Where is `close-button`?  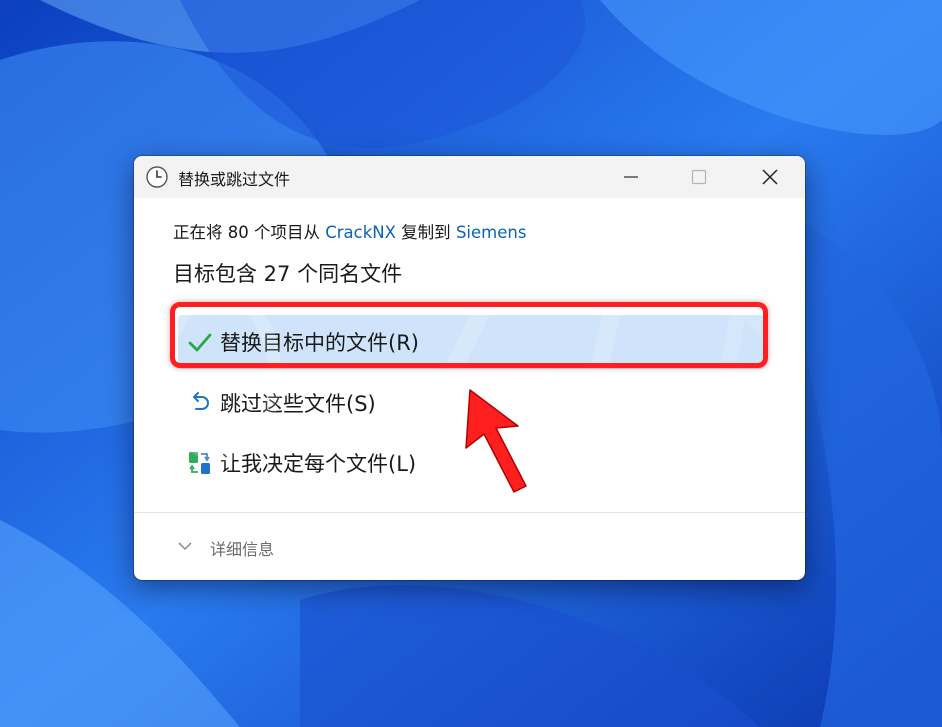
close-button is located at coordinates (770, 177).